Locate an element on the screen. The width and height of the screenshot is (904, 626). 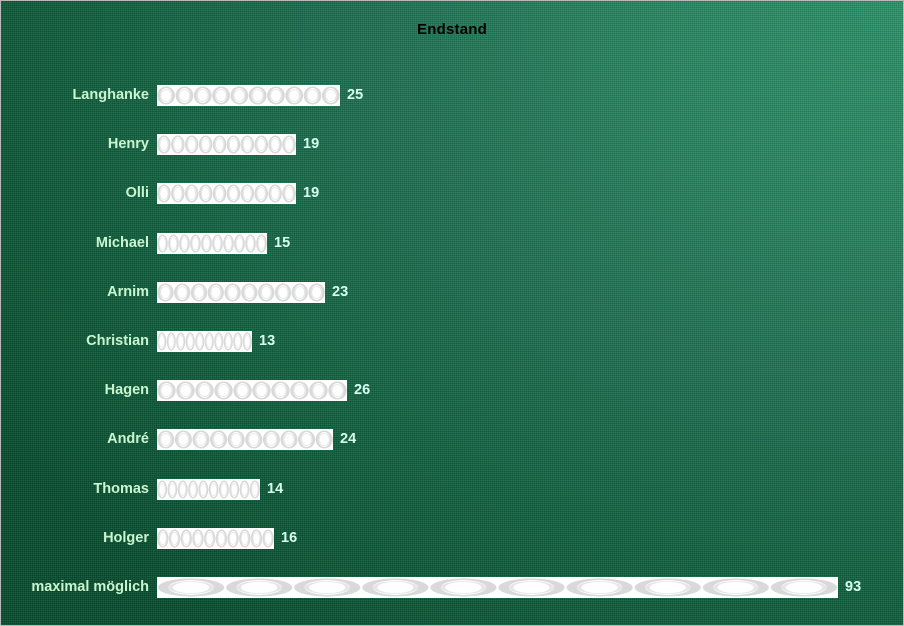
bar-value-label: 13 is located at coordinates (267, 341).